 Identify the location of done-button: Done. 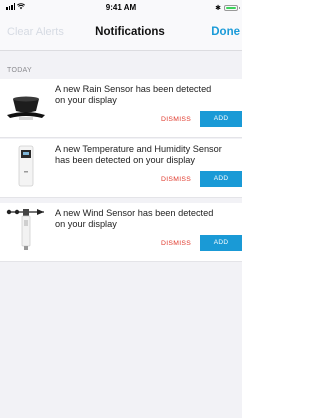
(225, 32).